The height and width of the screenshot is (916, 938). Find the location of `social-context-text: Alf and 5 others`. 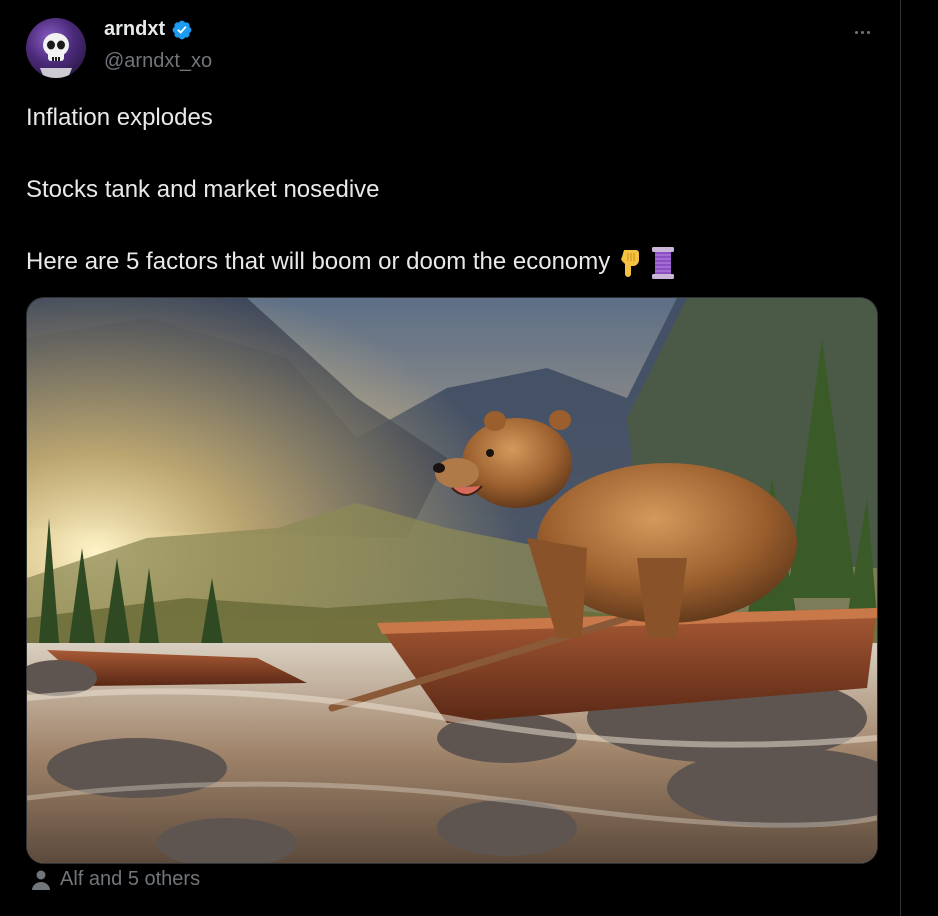

social-context-text: Alf and 5 others is located at coordinates (130, 879).